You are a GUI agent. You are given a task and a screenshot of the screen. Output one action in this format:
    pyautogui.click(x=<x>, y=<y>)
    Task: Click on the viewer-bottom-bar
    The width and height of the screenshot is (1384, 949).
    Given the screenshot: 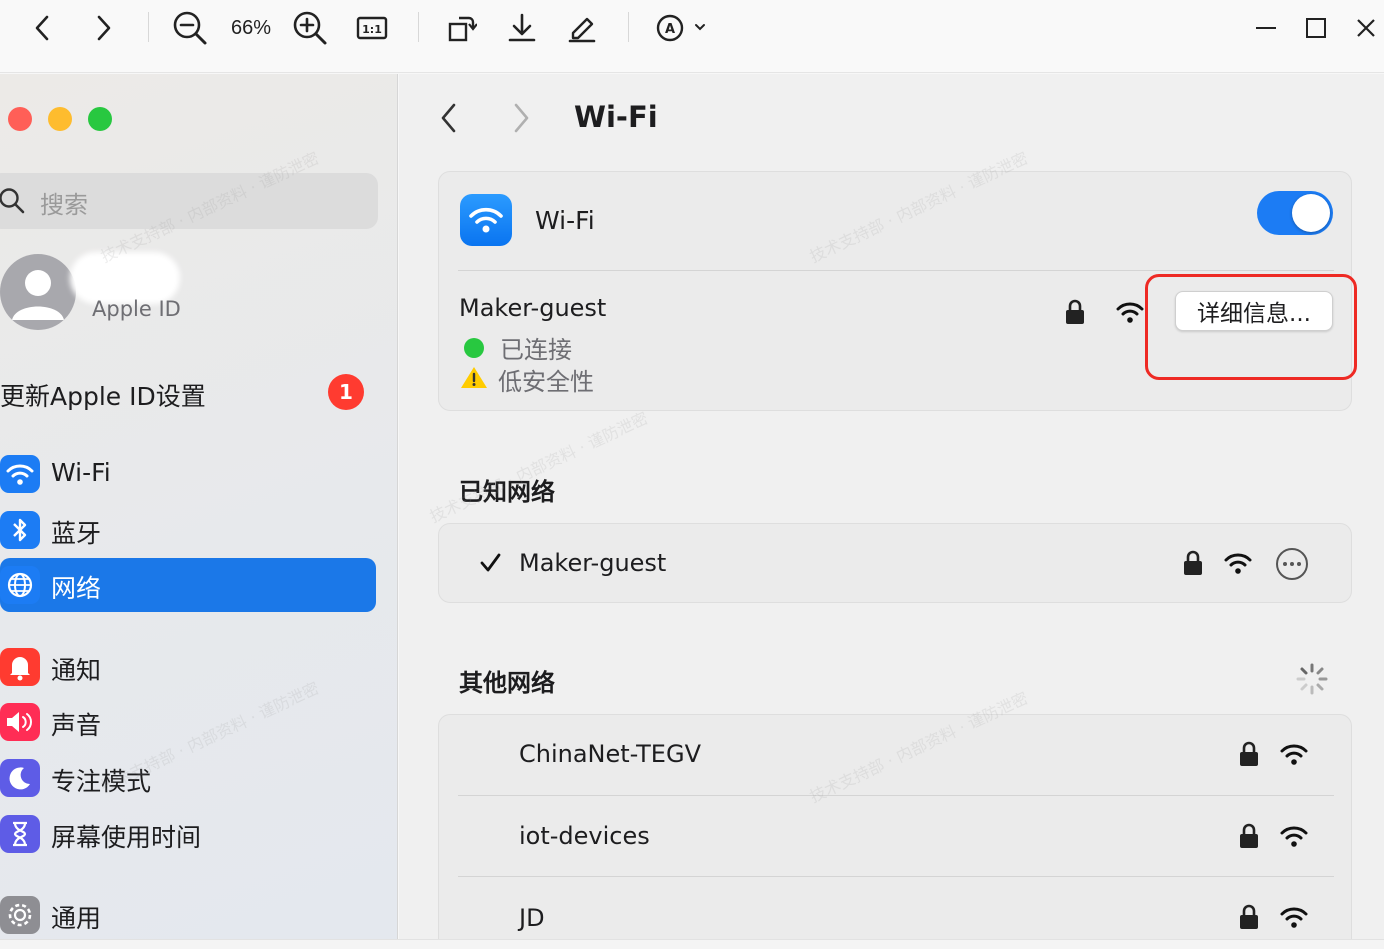 What is the action you would take?
    pyautogui.click(x=692, y=944)
    